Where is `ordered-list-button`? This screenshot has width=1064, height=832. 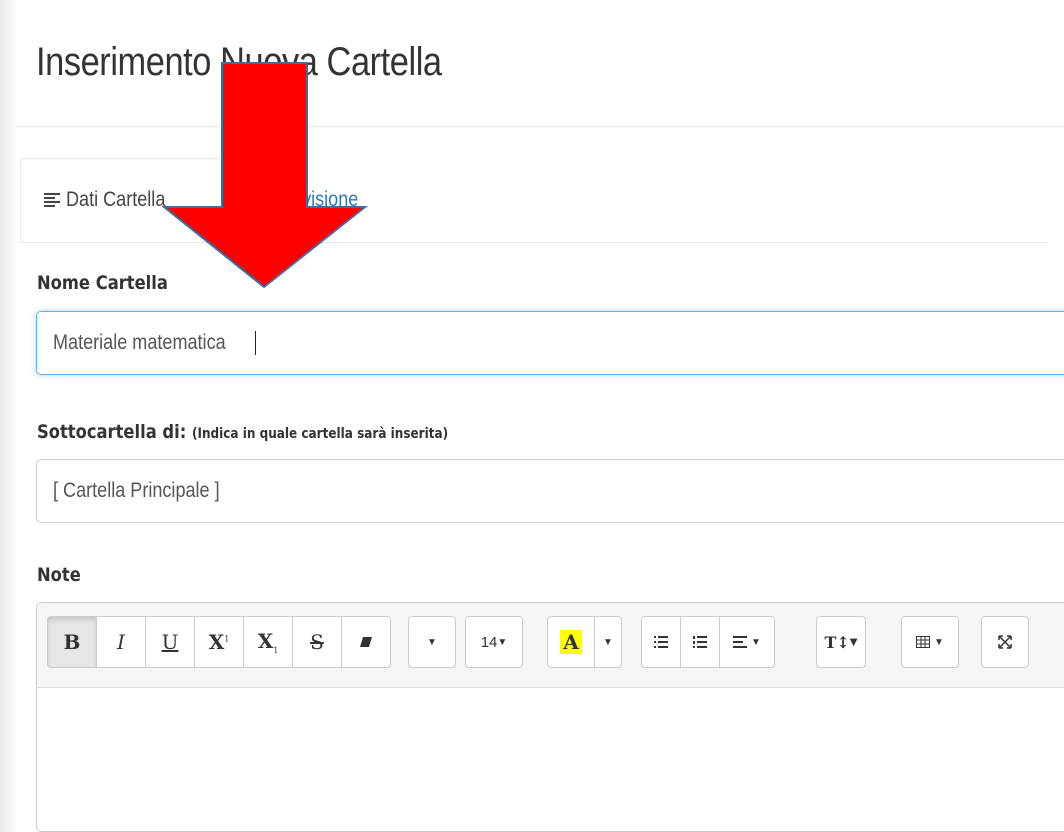
ordered-list-button is located at coordinates (700, 642).